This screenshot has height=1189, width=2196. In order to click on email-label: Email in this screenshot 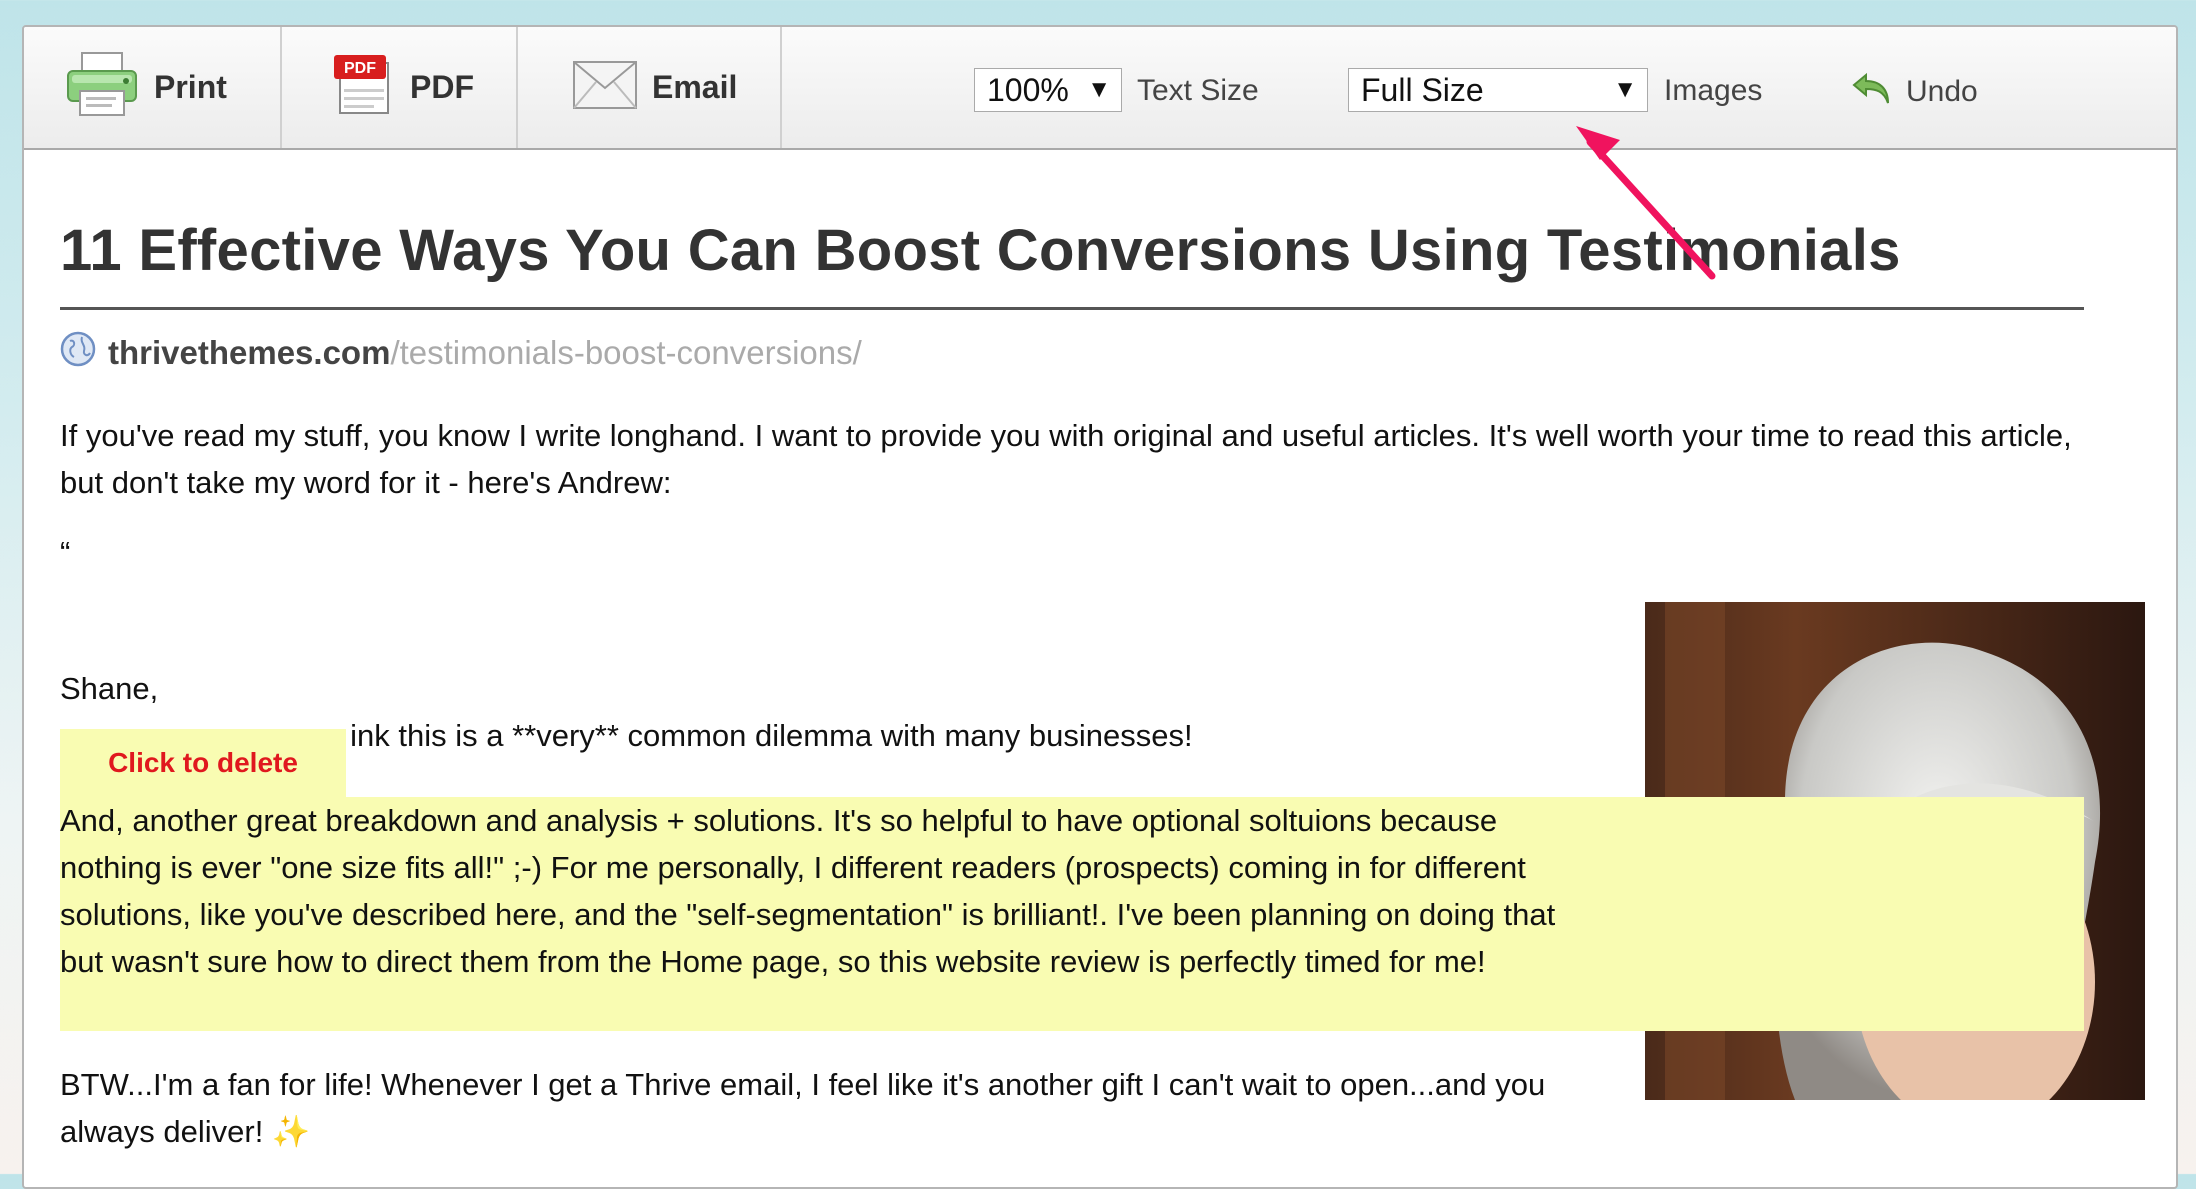, I will do `click(695, 87)`.